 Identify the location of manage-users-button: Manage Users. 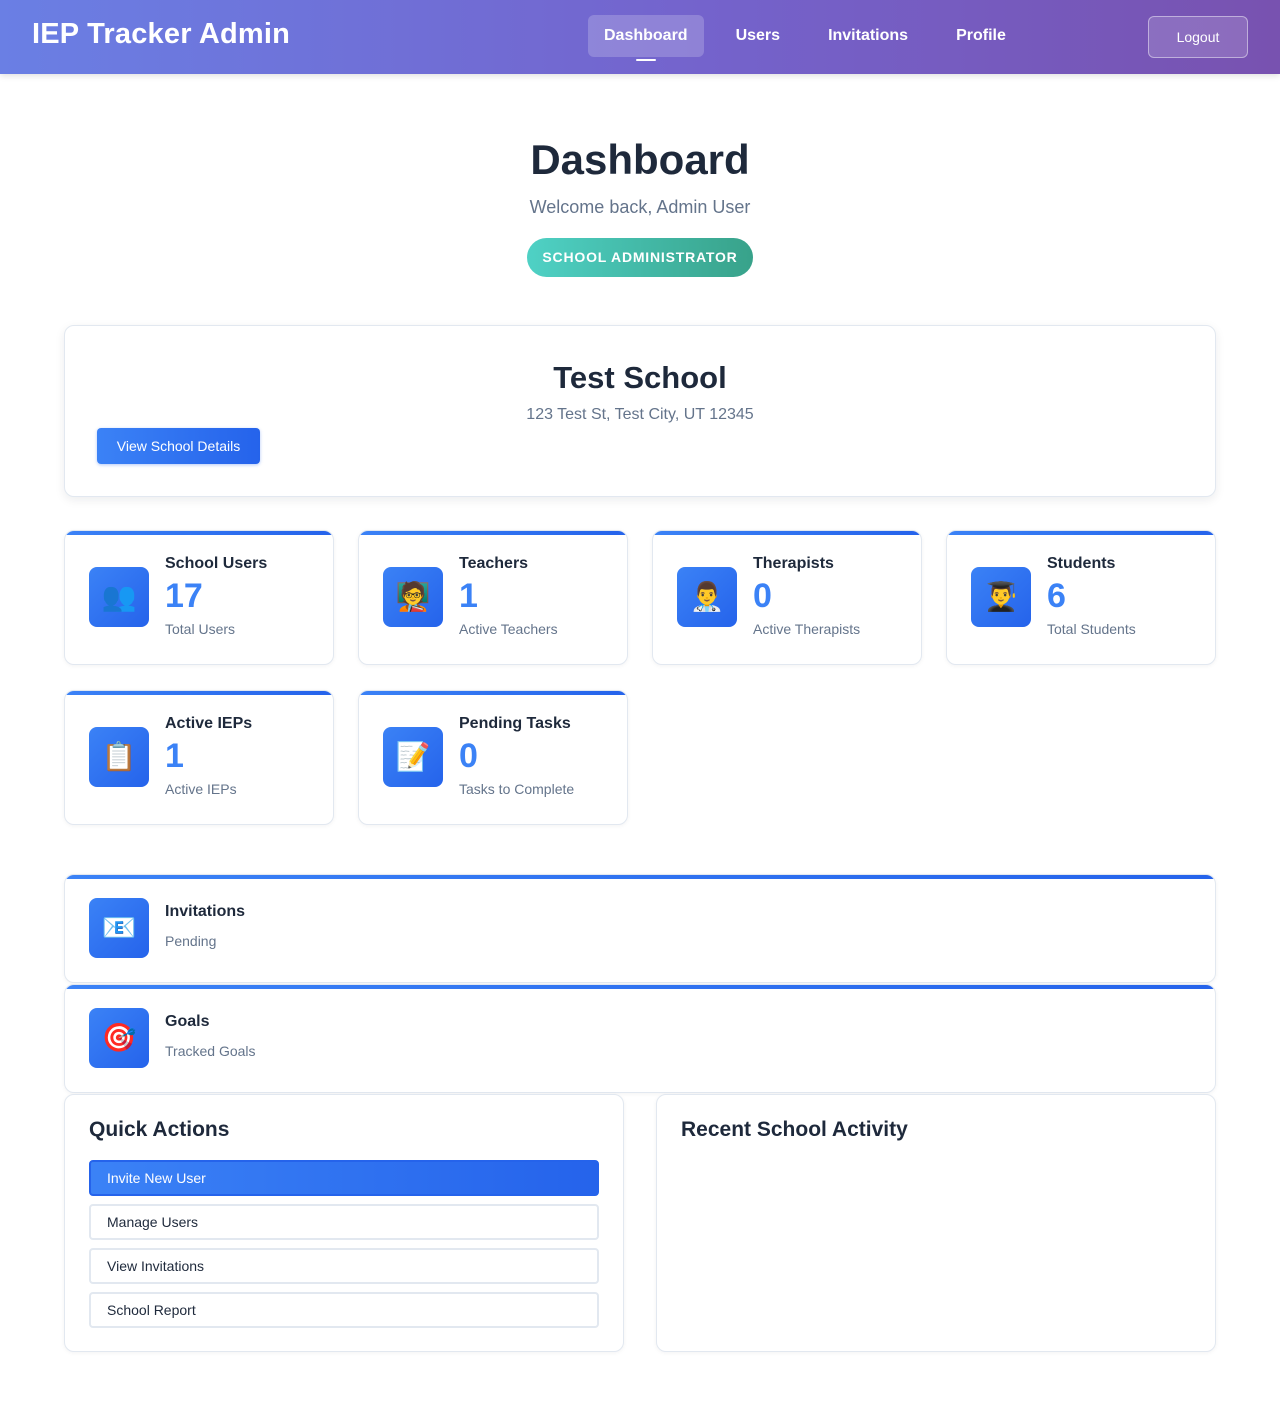
(344, 1222).